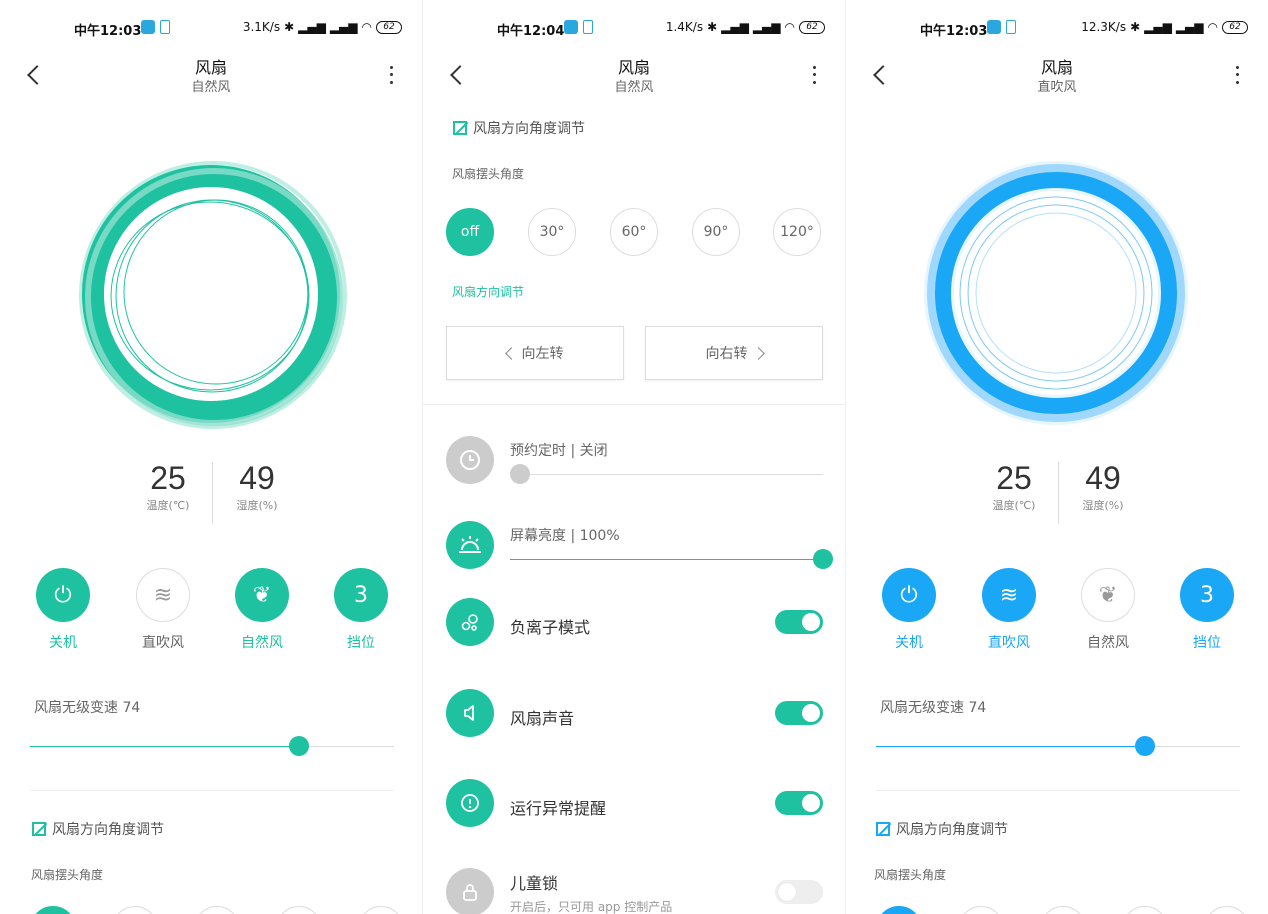 This screenshot has height=914, width=1268. What do you see at coordinates (550, 627) in the screenshot?
I see `anion-label: 负离子模式` at bounding box center [550, 627].